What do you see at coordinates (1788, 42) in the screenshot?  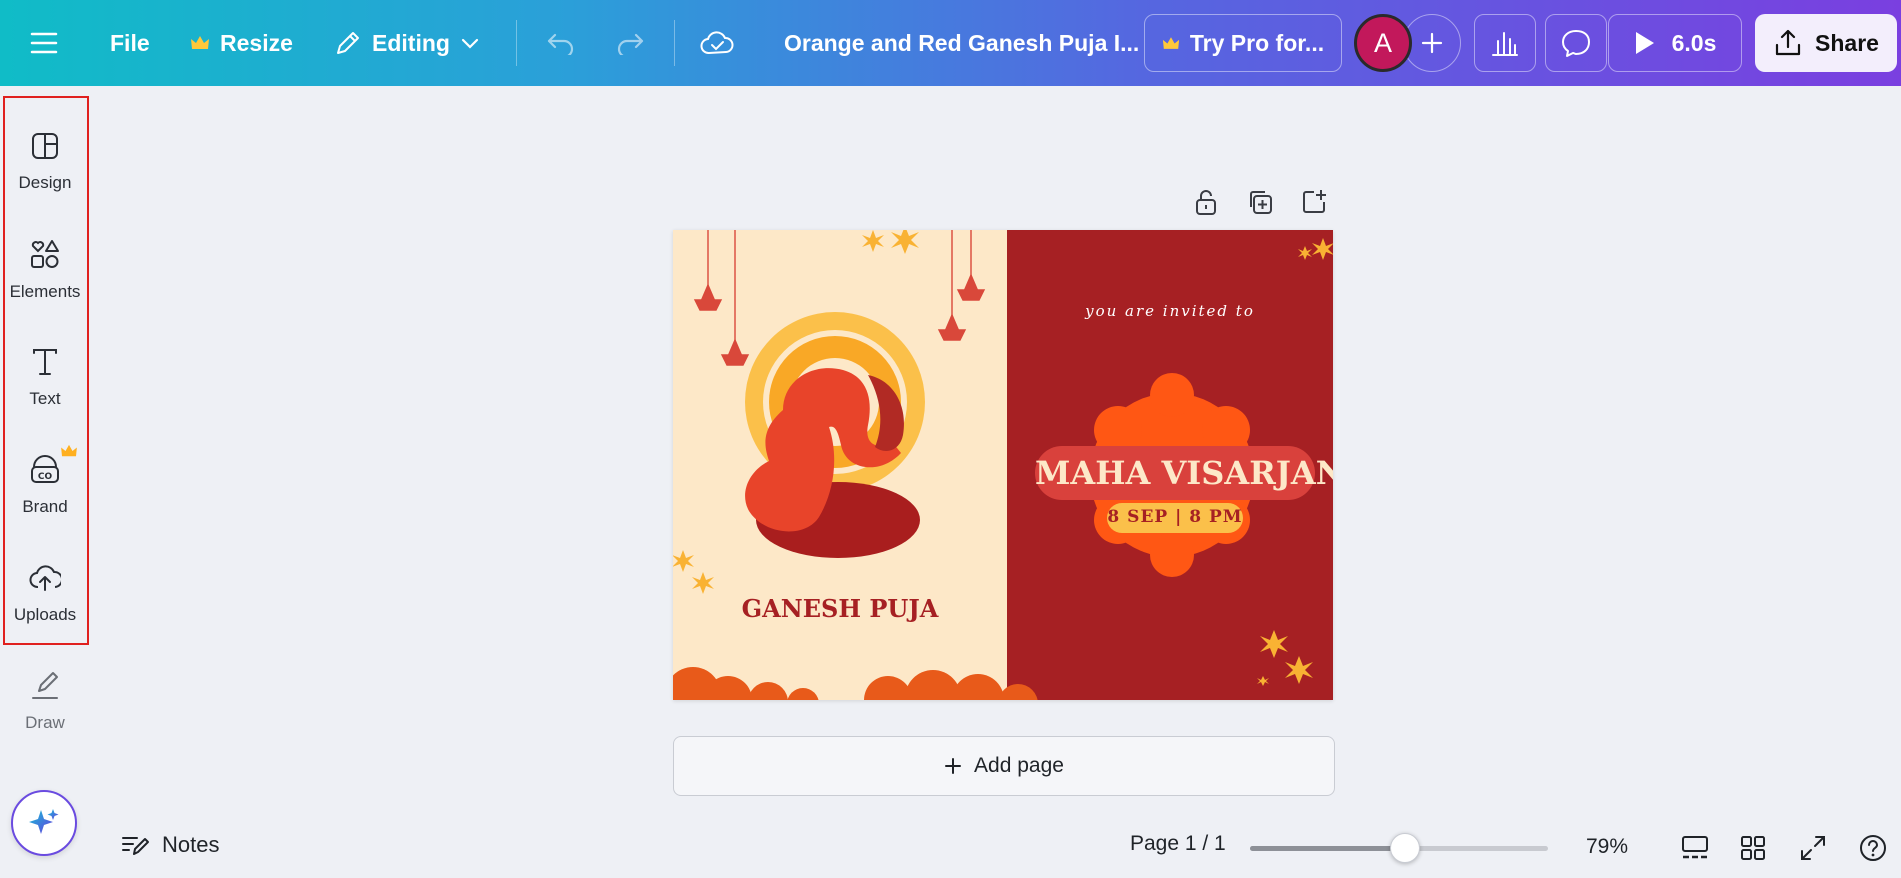 I see `upload-share-icon` at bounding box center [1788, 42].